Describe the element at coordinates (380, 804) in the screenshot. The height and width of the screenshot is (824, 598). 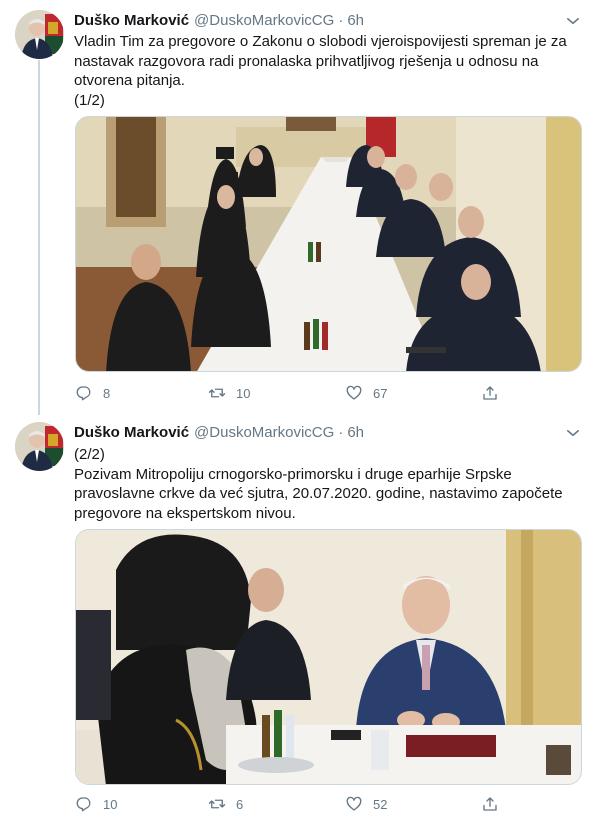
I see `like-count: 52` at that location.